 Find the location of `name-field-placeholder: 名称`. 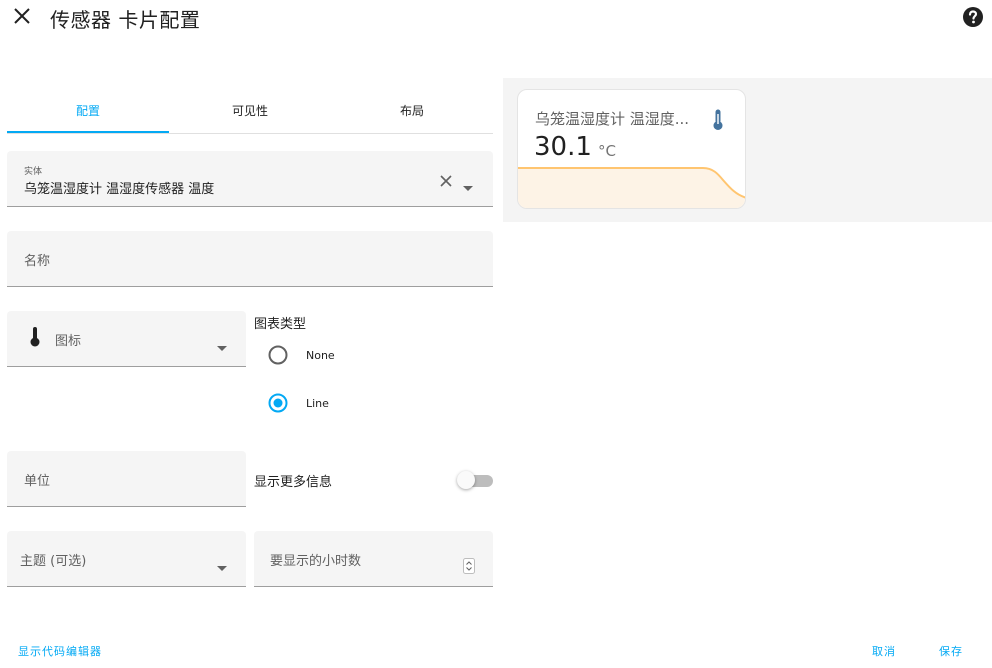

name-field-placeholder: 名称 is located at coordinates (37, 261).